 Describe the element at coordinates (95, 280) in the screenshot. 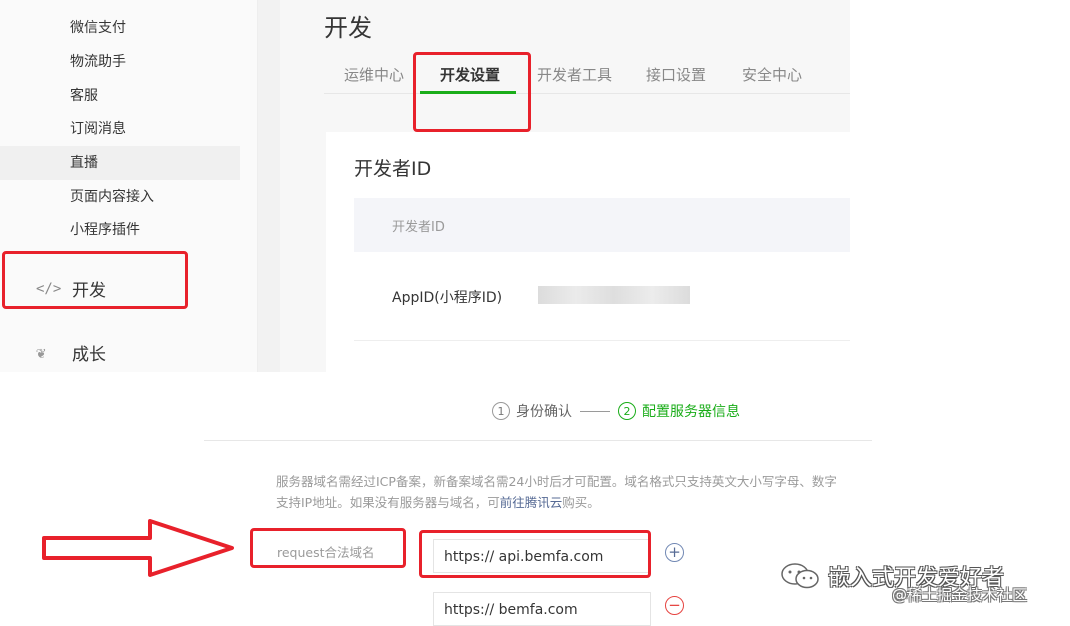

I see `highlight-develop-section` at that location.